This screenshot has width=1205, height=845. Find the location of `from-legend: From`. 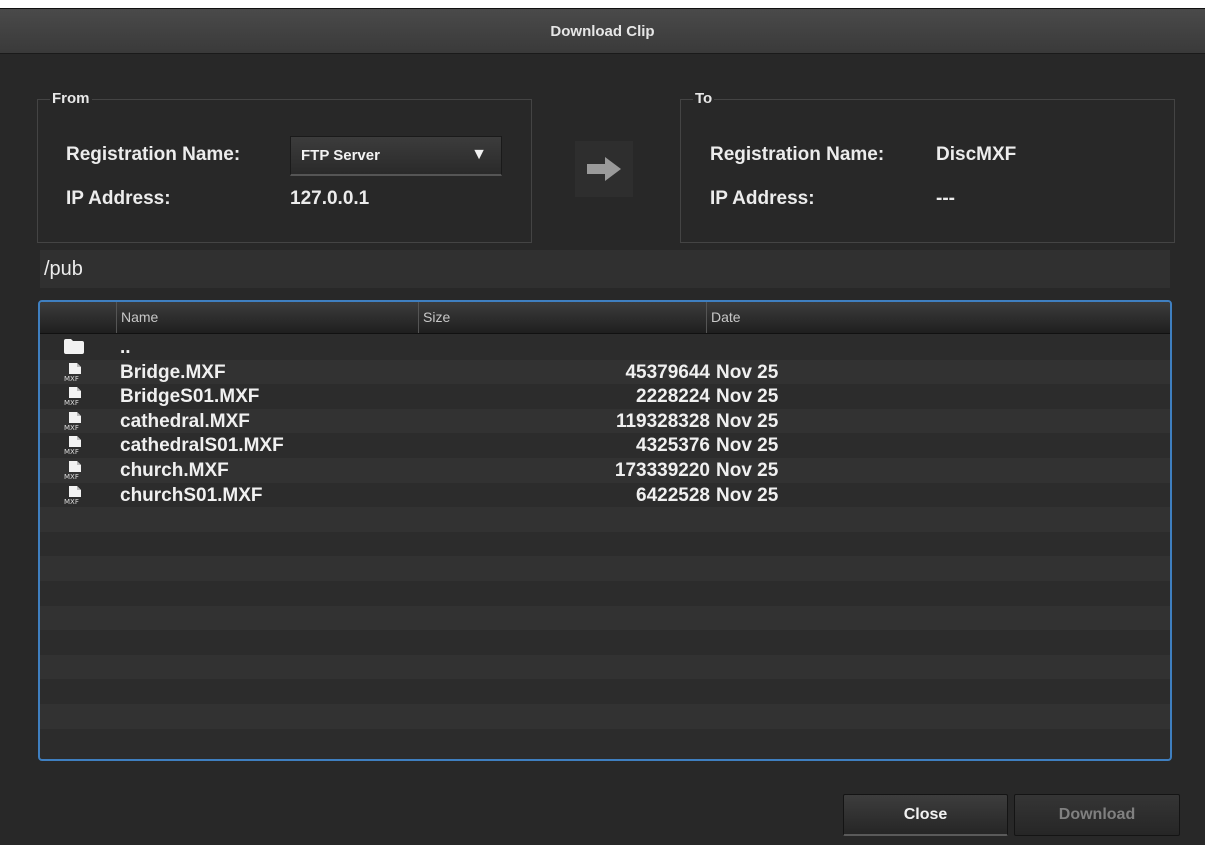

from-legend: From is located at coordinates (71, 99).